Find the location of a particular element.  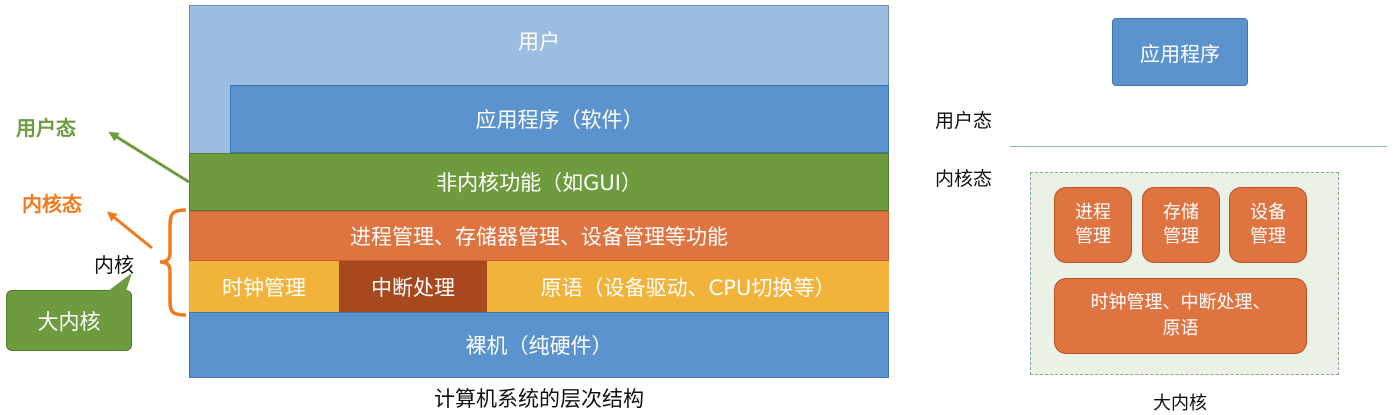

storage-management-label: 存储 管理 is located at coordinates (1181, 224).